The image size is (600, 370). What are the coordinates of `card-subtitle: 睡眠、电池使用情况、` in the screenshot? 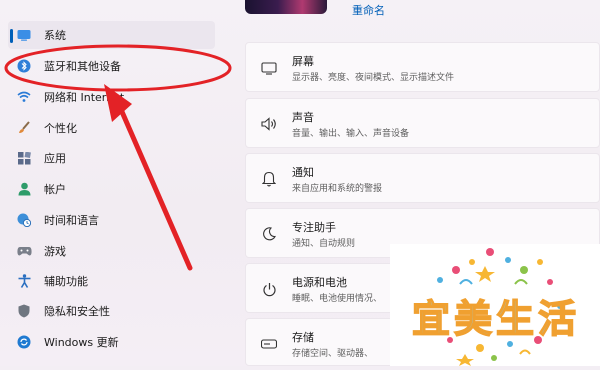 It's located at (337, 299).